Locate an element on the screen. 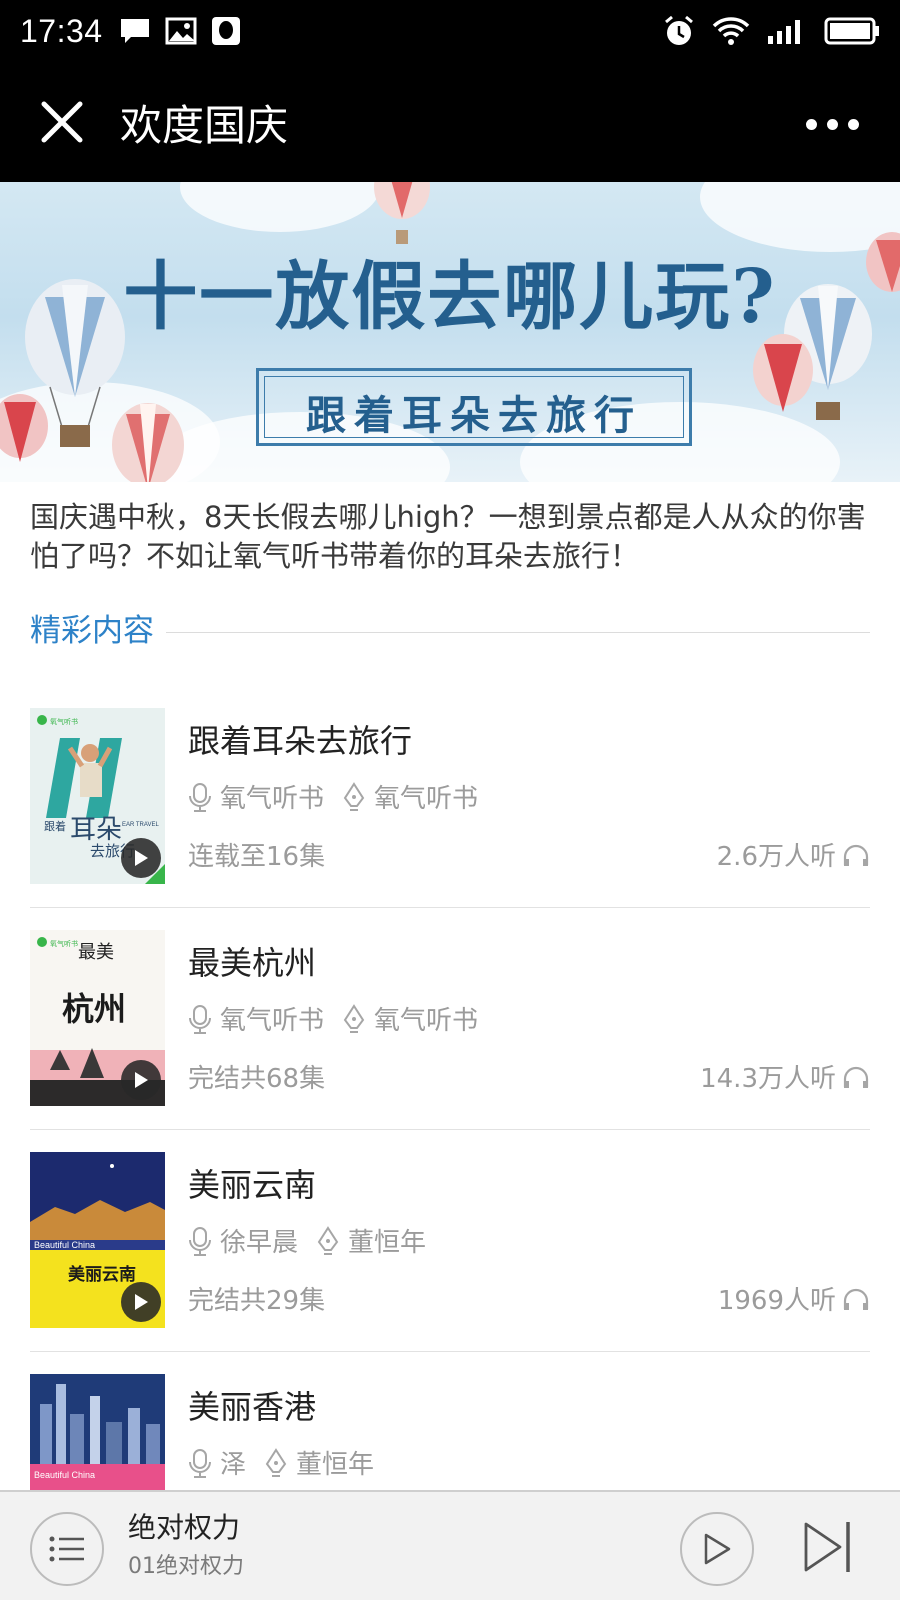 The height and width of the screenshot is (1600, 900). episode-count: 连载至16集 is located at coordinates (257, 857).